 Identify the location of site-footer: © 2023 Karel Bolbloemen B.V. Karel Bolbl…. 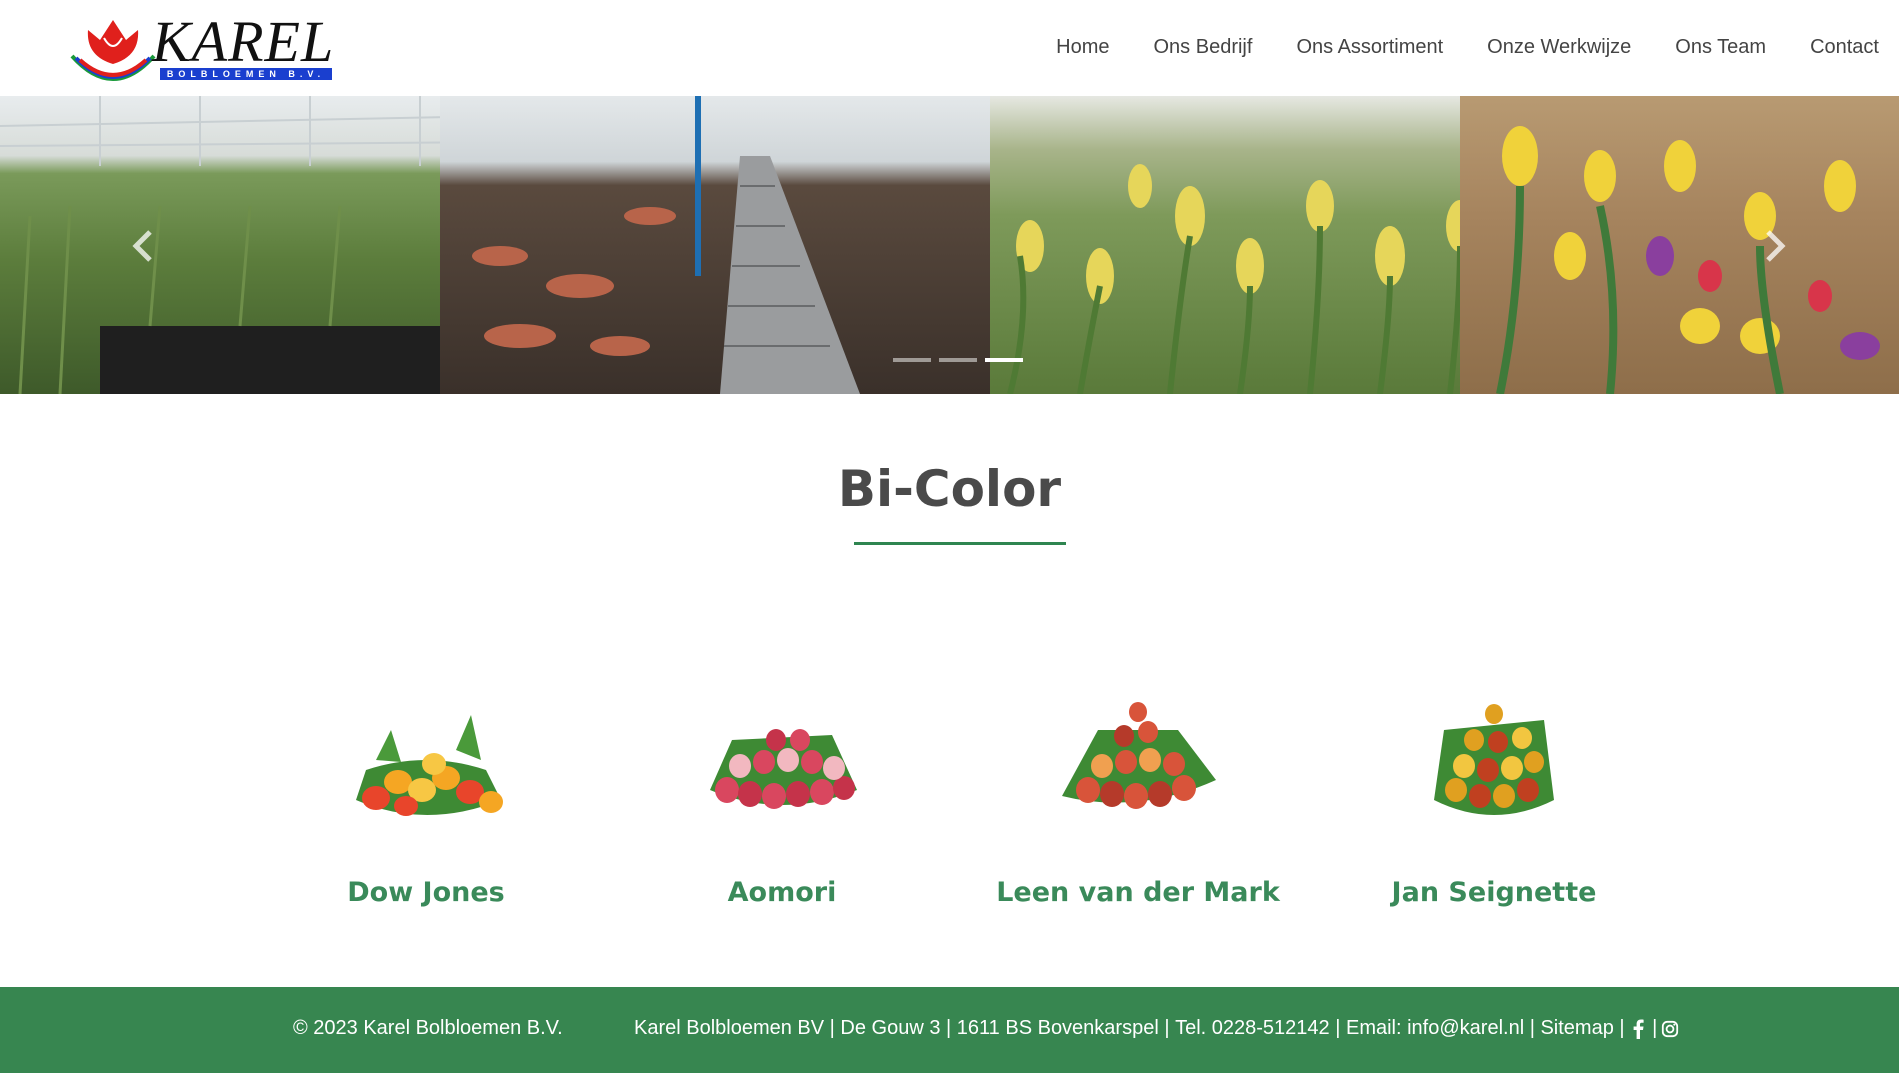
(949, 1030).